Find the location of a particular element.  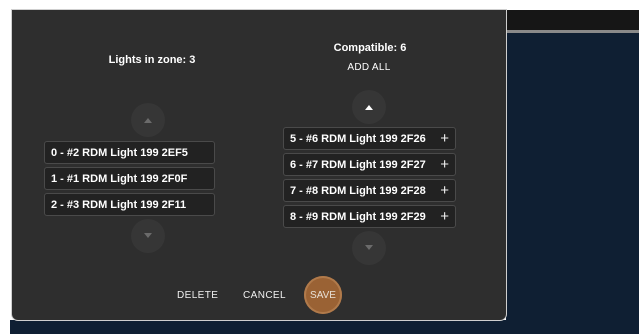

compatible-light-item: 7 - #8 RDM Light 199 2F28 + is located at coordinates (369, 190).